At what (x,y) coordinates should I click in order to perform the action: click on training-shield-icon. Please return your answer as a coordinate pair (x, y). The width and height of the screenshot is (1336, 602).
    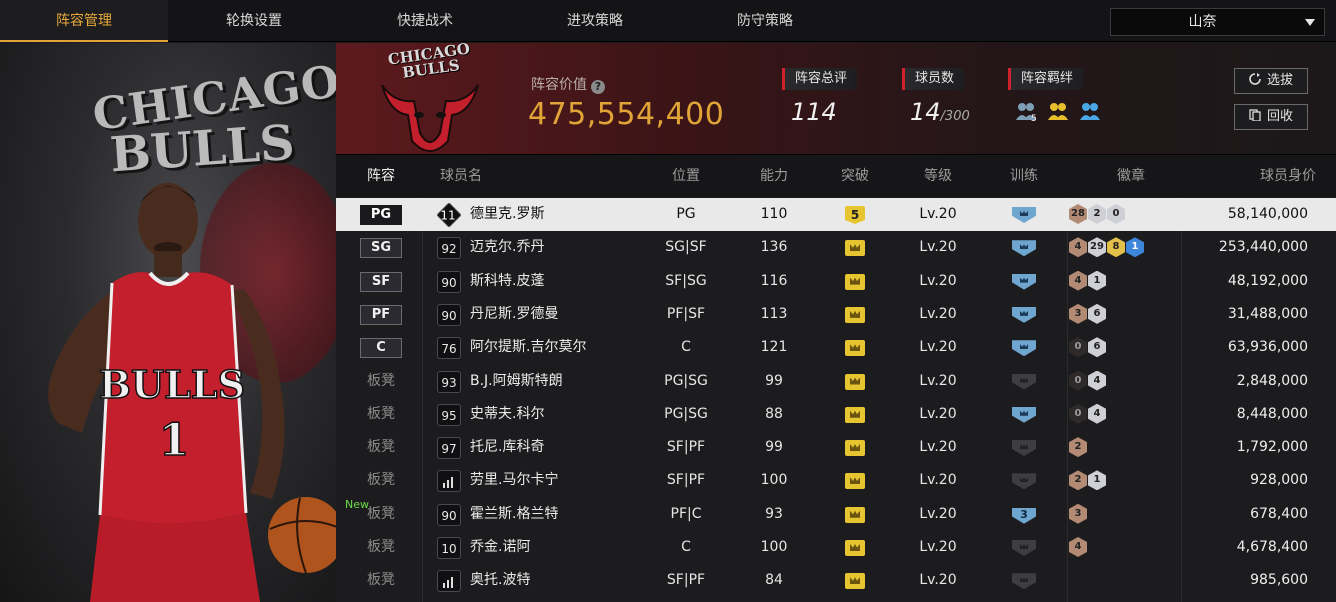
    Looking at the image, I should click on (1024, 348).